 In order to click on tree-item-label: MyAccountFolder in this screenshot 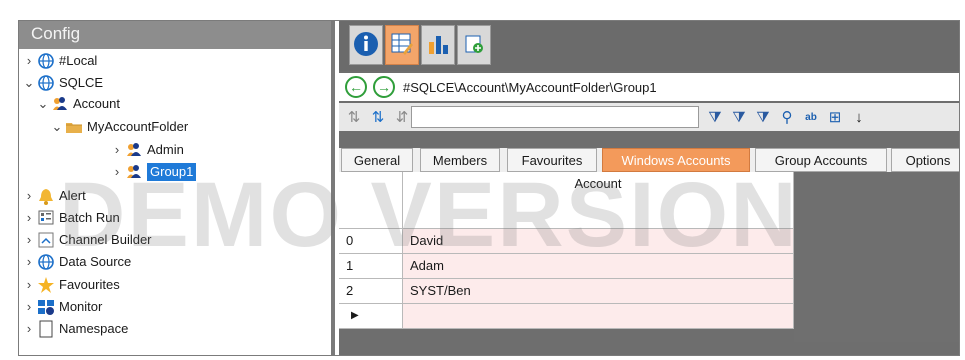, I will do `click(138, 126)`.